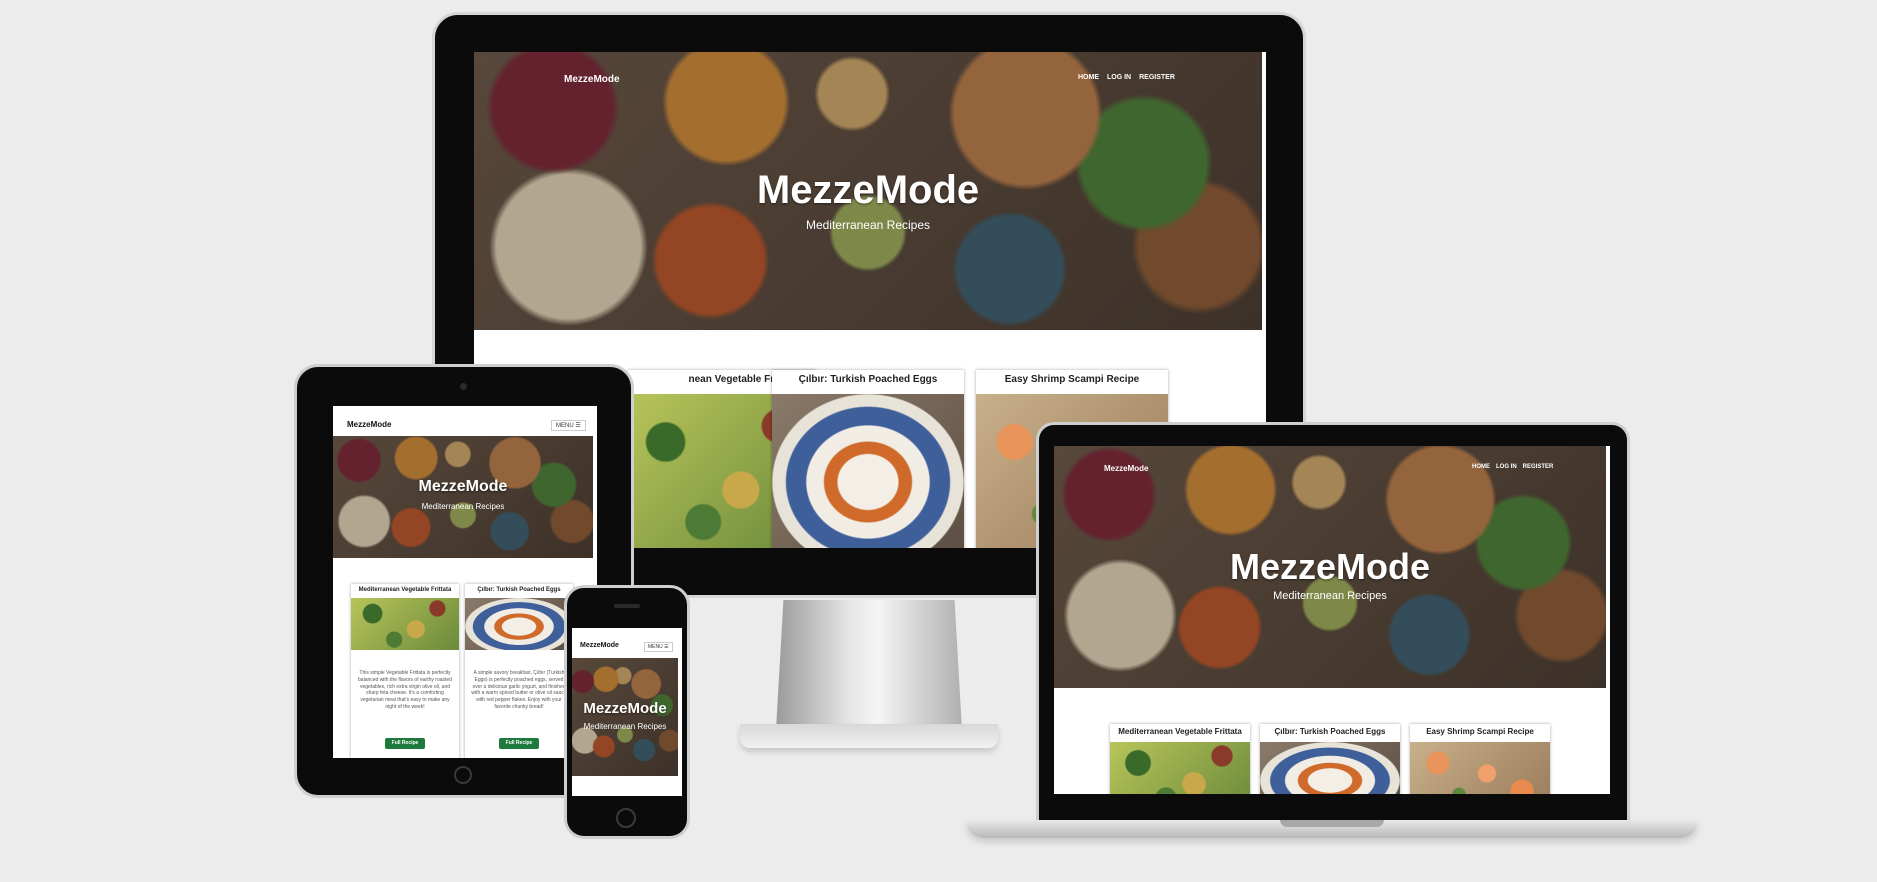 Image resolution: width=1877 pixels, height=882 pixels. Describe the element at coordinates (519, 590) in the screenshot. I see `tablet-card-title: Çılbır: Turkish Poached Eggs` at that location.